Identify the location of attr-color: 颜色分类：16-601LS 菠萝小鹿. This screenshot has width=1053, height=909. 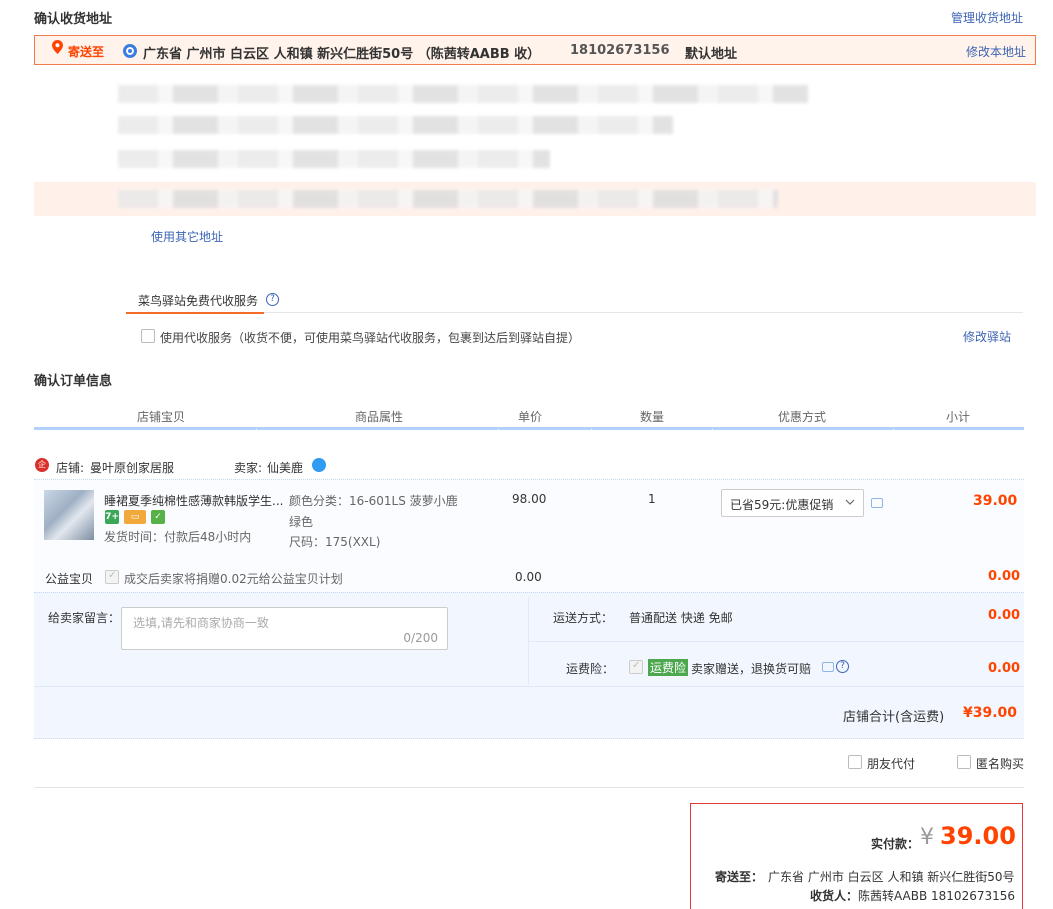
(373, 501).